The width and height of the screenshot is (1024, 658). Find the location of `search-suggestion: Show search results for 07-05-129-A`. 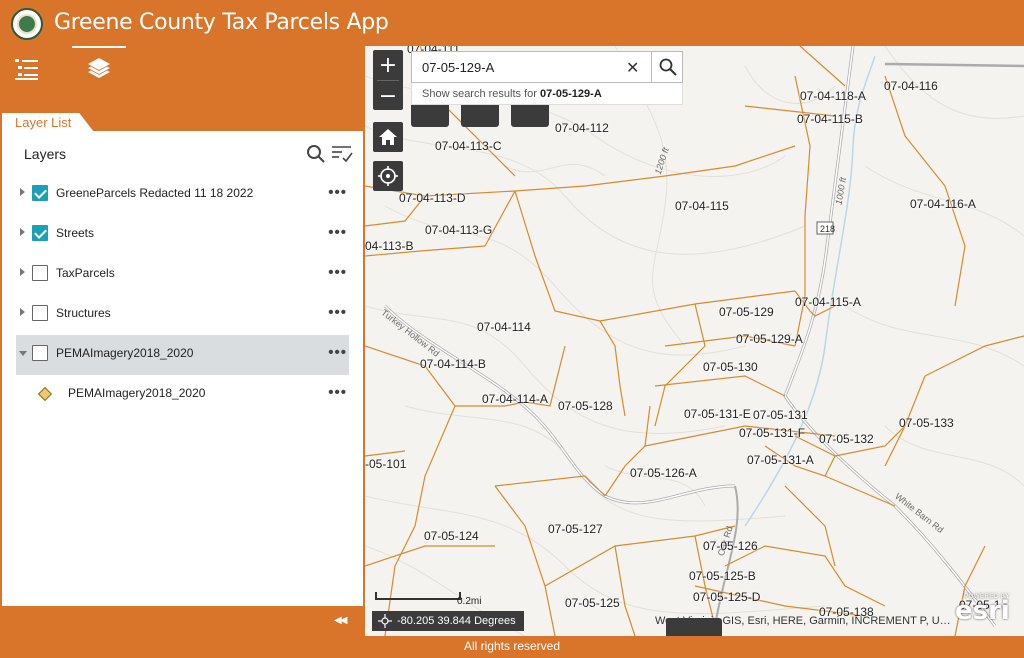

search-suggestion: Show search results for 07-05-129-A is located at coordinates (547, 94).